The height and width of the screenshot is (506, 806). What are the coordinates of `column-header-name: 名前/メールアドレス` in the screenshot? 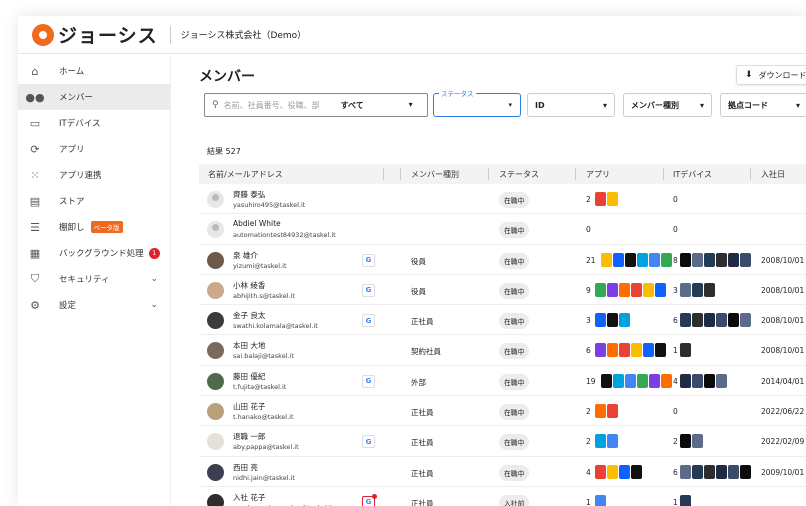 It's located at (245, 174).